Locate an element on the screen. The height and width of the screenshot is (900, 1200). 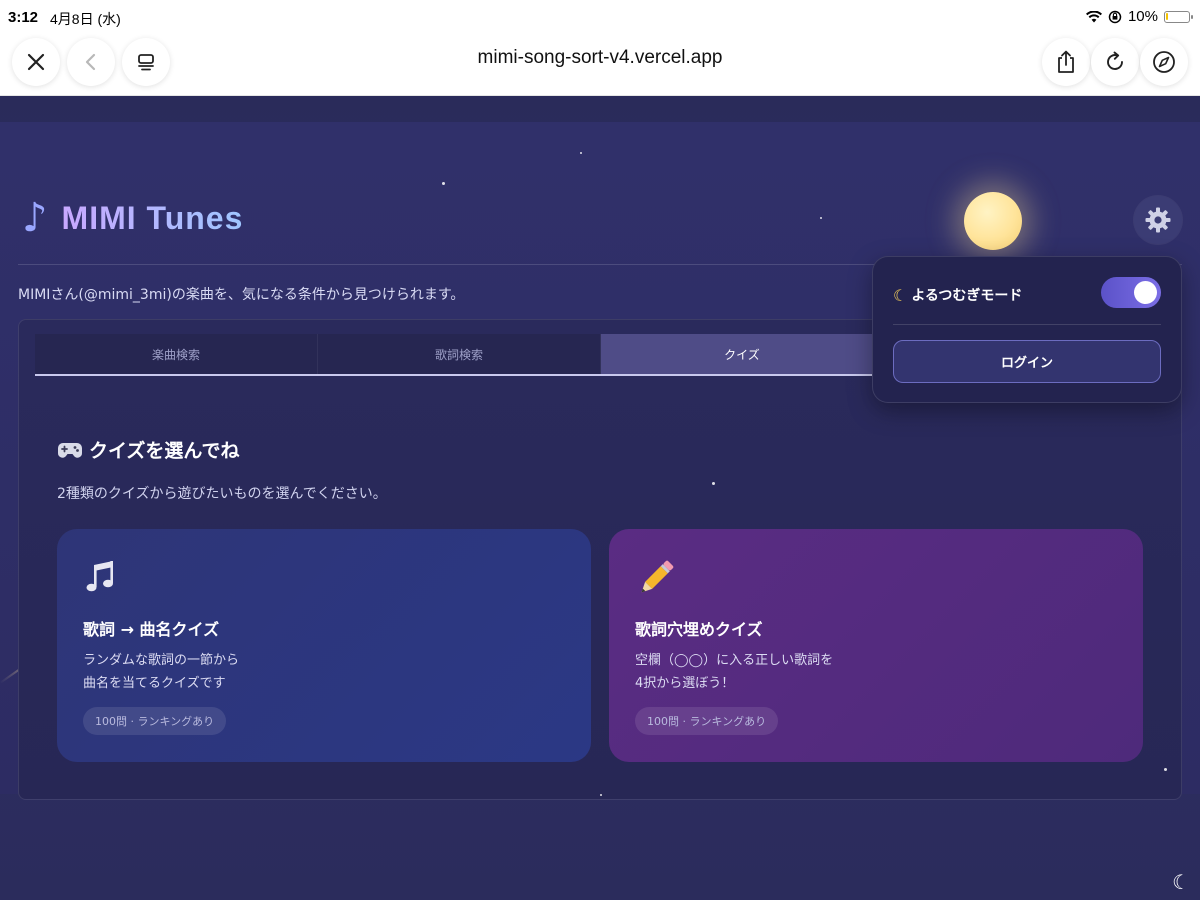
share-icon is located at coordinates (1066, 61).